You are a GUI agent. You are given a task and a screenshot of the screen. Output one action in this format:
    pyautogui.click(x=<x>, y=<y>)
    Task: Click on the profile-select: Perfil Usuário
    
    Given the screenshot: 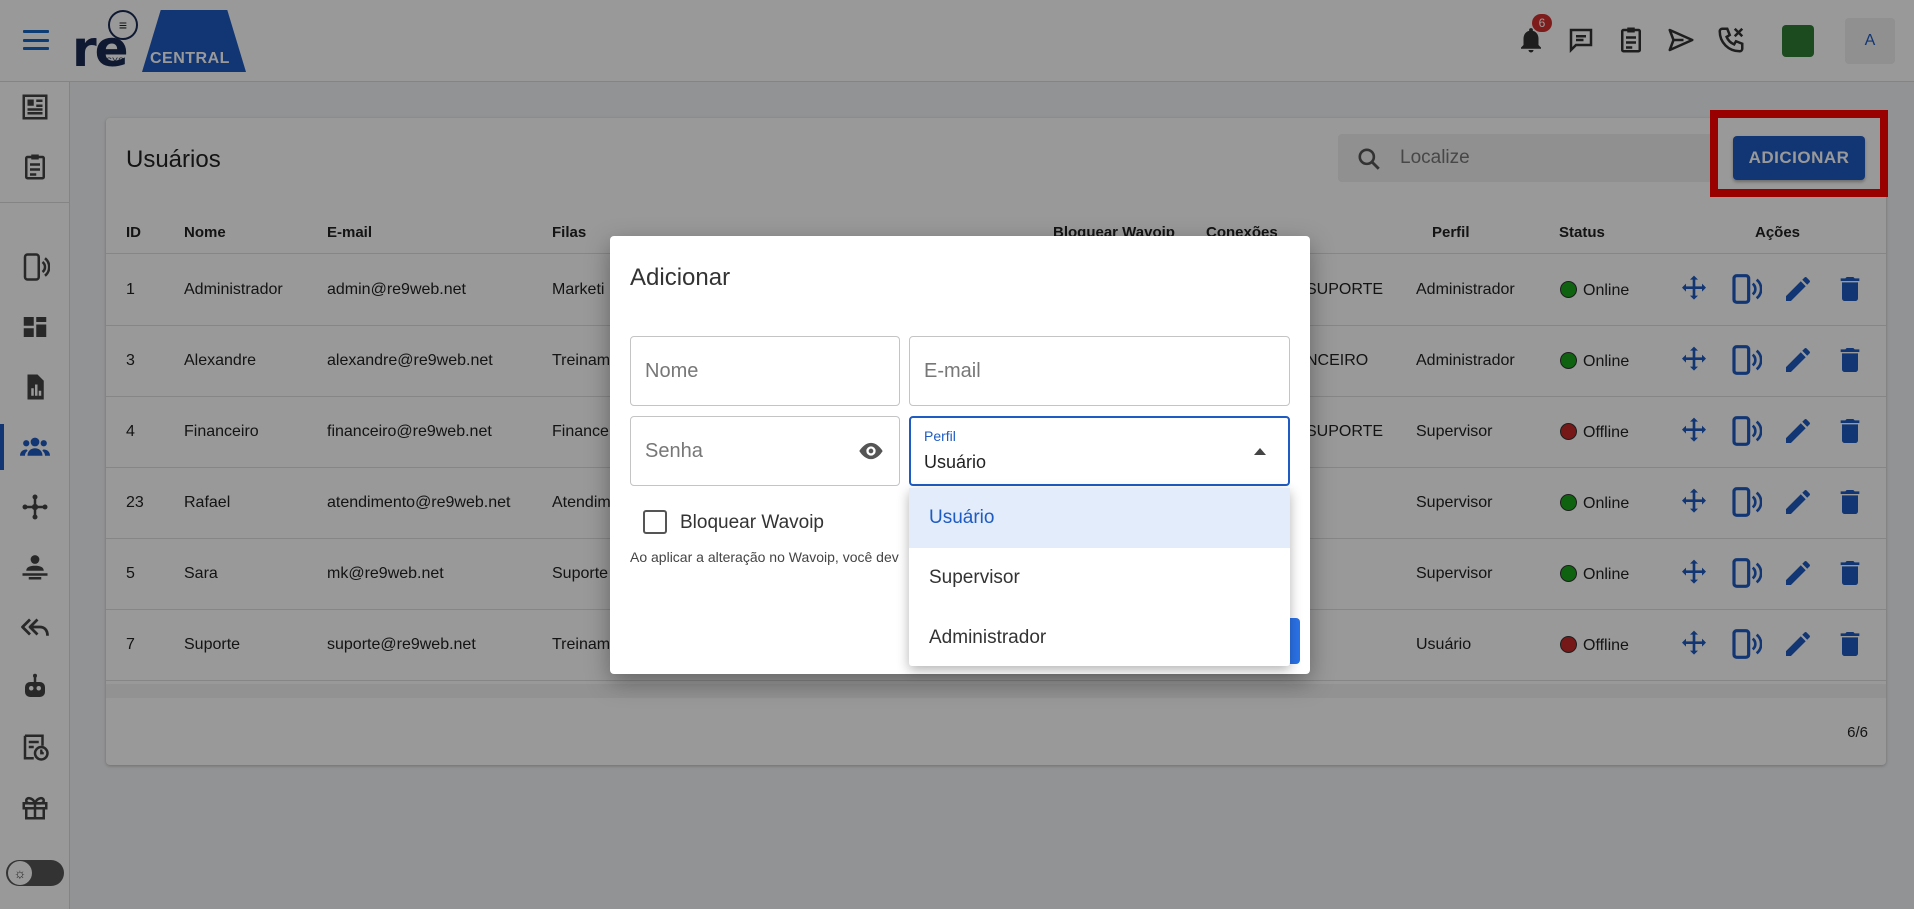 What is the action you would take?
    pyautogui.click(x=1099, y=451)
    